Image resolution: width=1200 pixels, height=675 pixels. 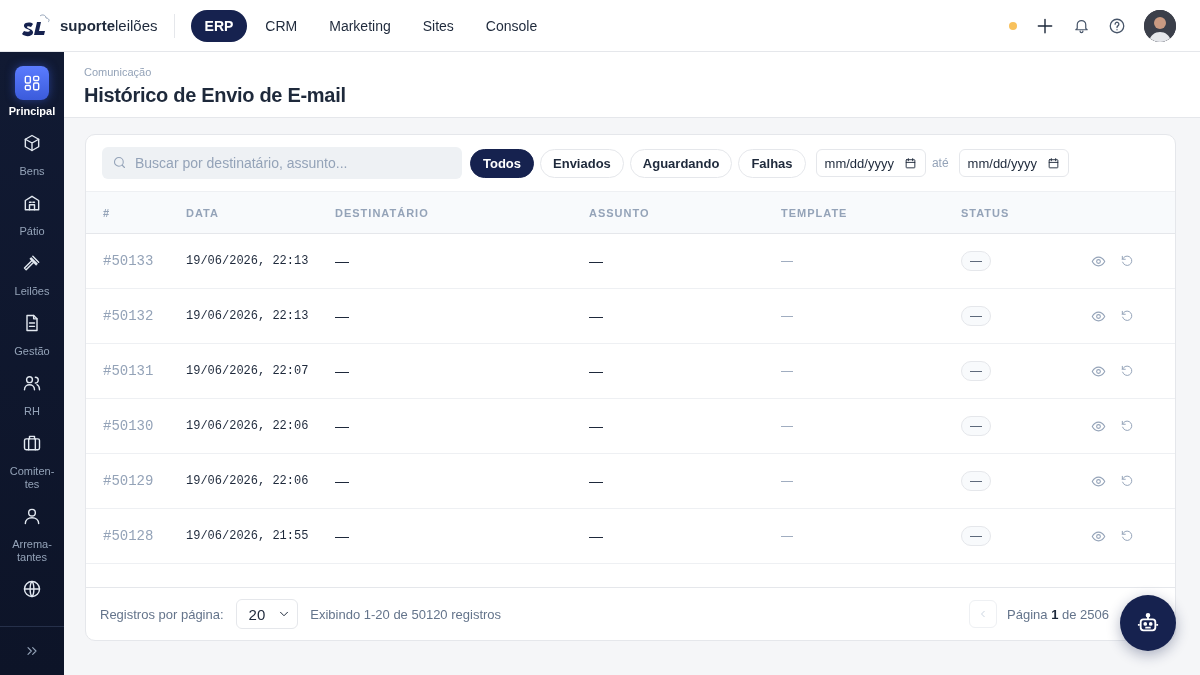 I want to click on nav-label: Principal, so click(x=32, y=111).